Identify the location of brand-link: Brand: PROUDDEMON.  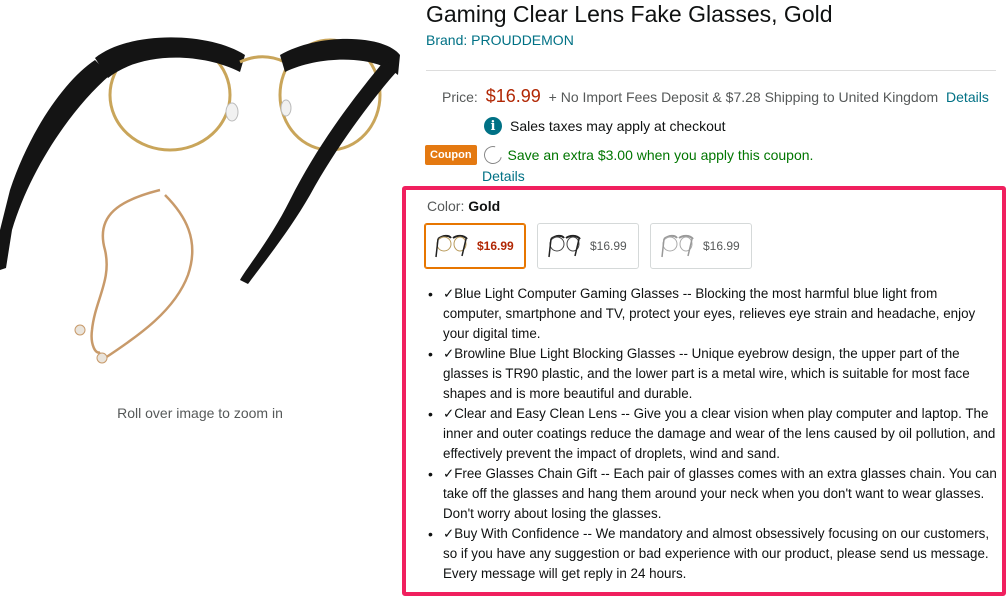
(500, 40).